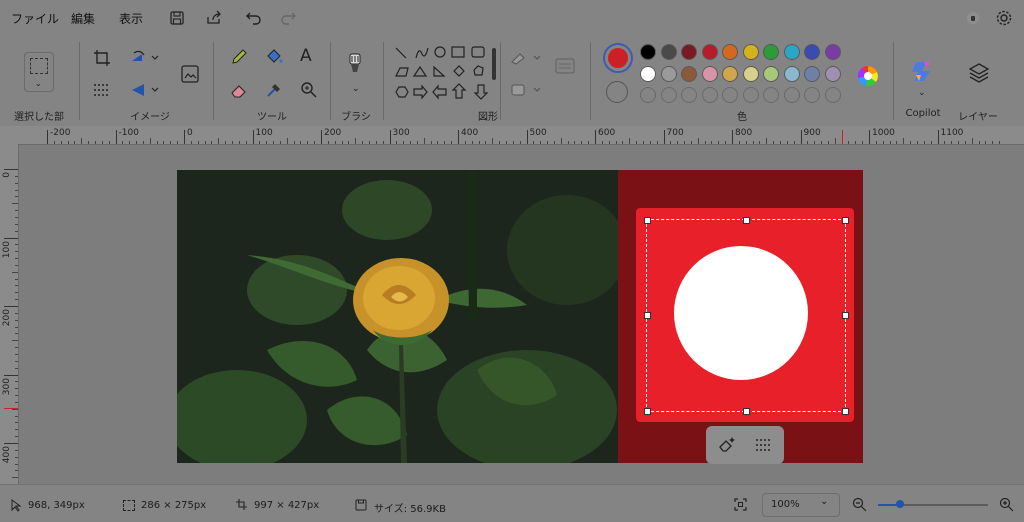 The width and height of the screenshot is (1024, 522). What do you see at coordinates (740, 504) in the screenshot?
I see `fit-to-window-icon` at bounding box center [740, 504].